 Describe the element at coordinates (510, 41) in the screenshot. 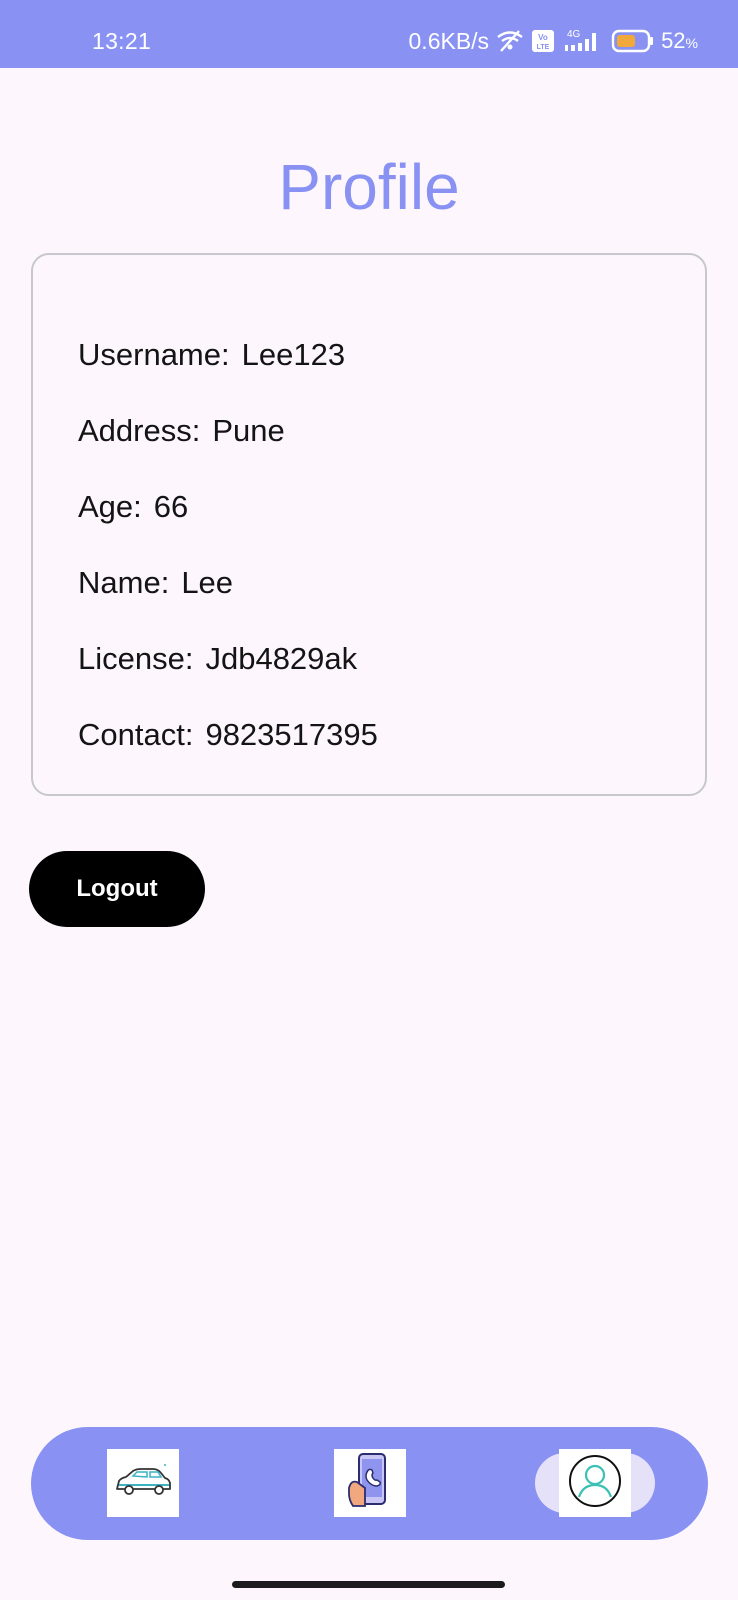

I see `wifi-off-icon` at that location.